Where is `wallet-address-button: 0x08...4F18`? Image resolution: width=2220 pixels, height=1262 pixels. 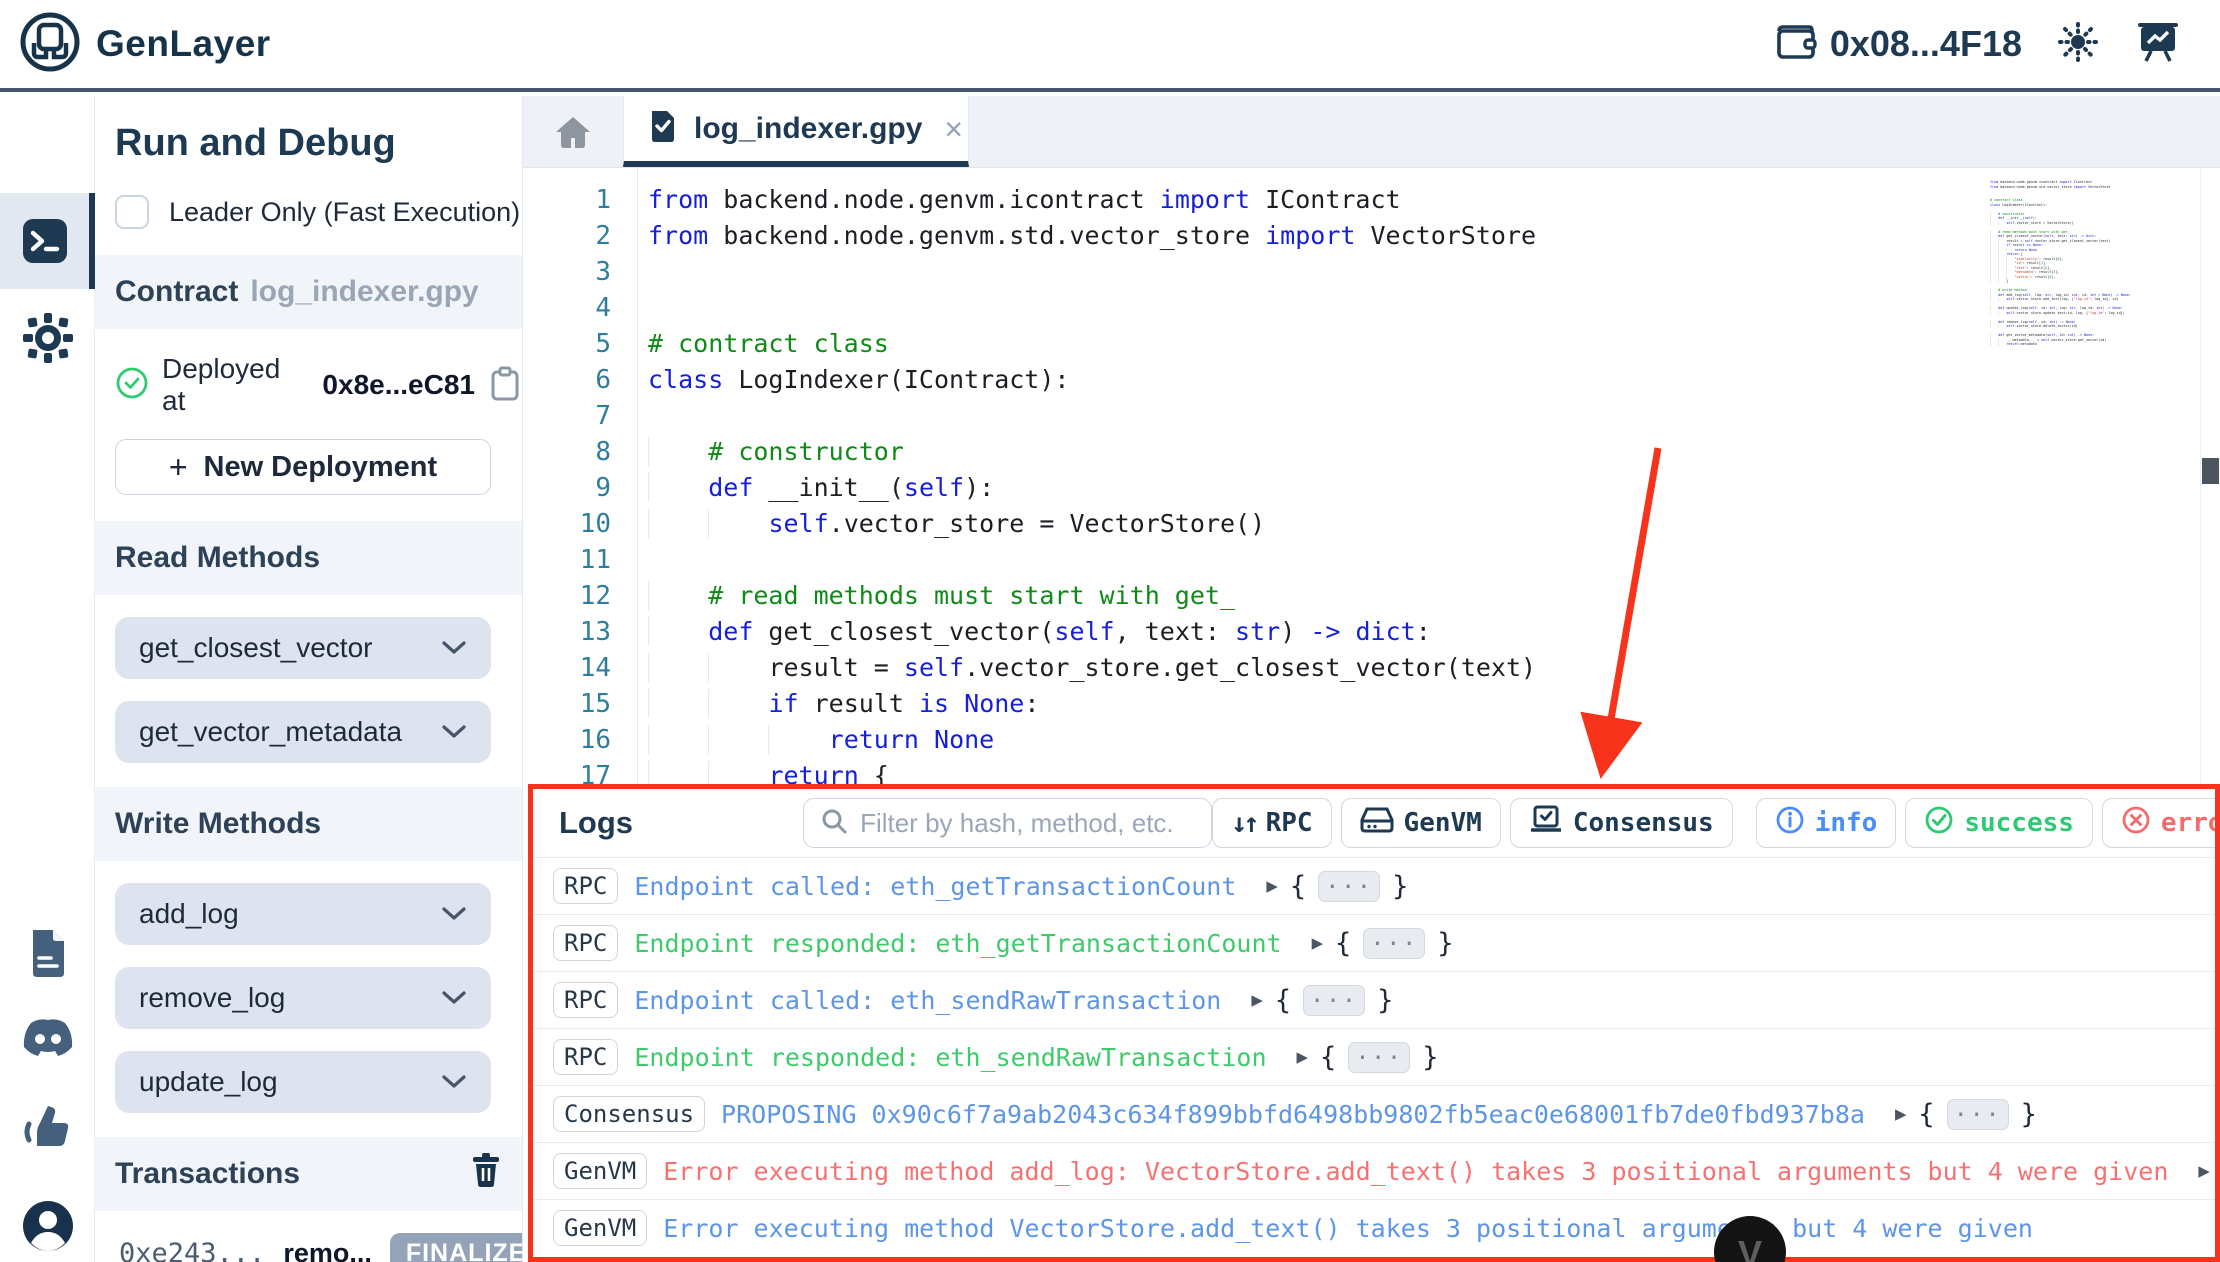 wallet-address-button: 0x08...4F18 is located at coordinates (1898, 44).